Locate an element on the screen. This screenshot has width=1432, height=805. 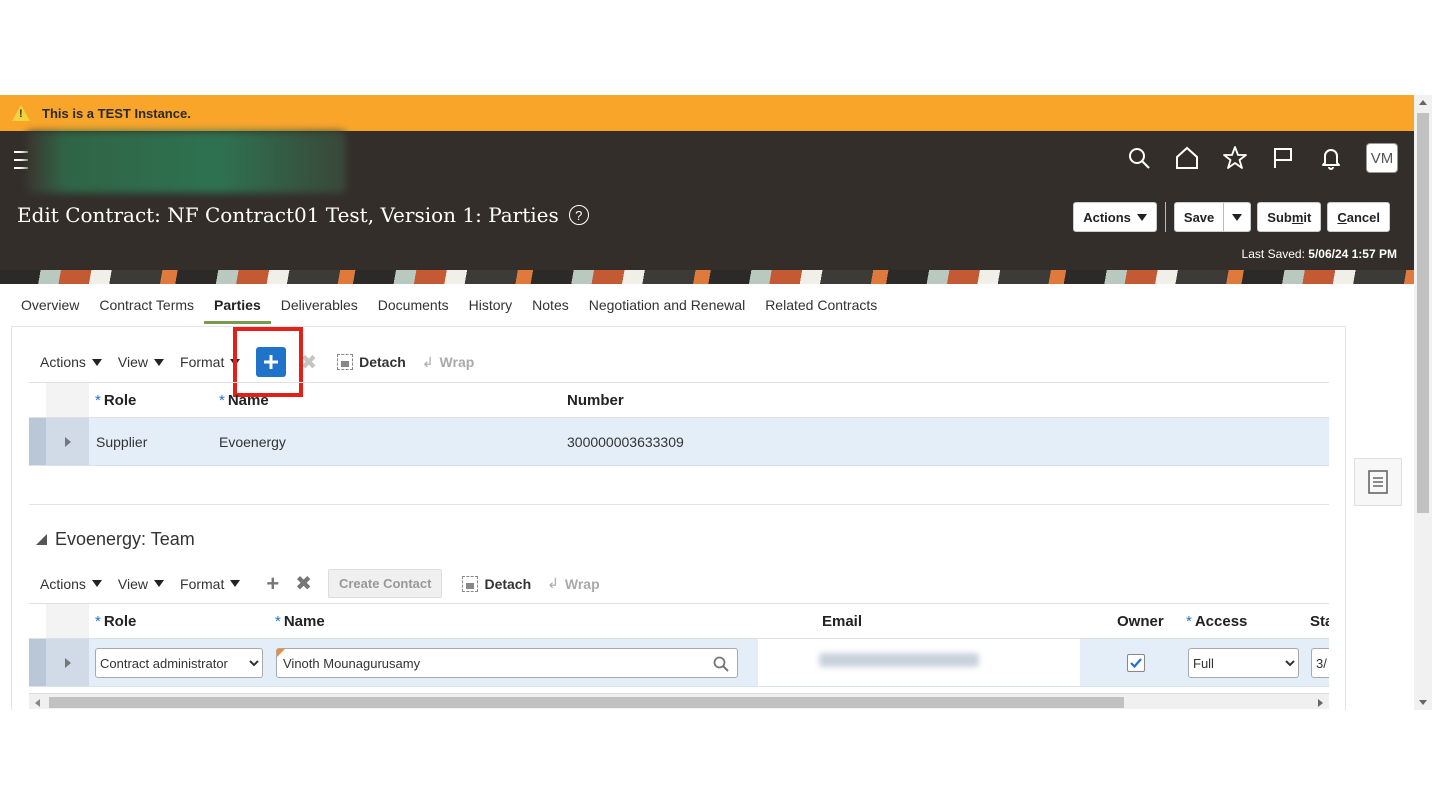
team-role-select: Contract administrator is located at coordinates (179, 663).